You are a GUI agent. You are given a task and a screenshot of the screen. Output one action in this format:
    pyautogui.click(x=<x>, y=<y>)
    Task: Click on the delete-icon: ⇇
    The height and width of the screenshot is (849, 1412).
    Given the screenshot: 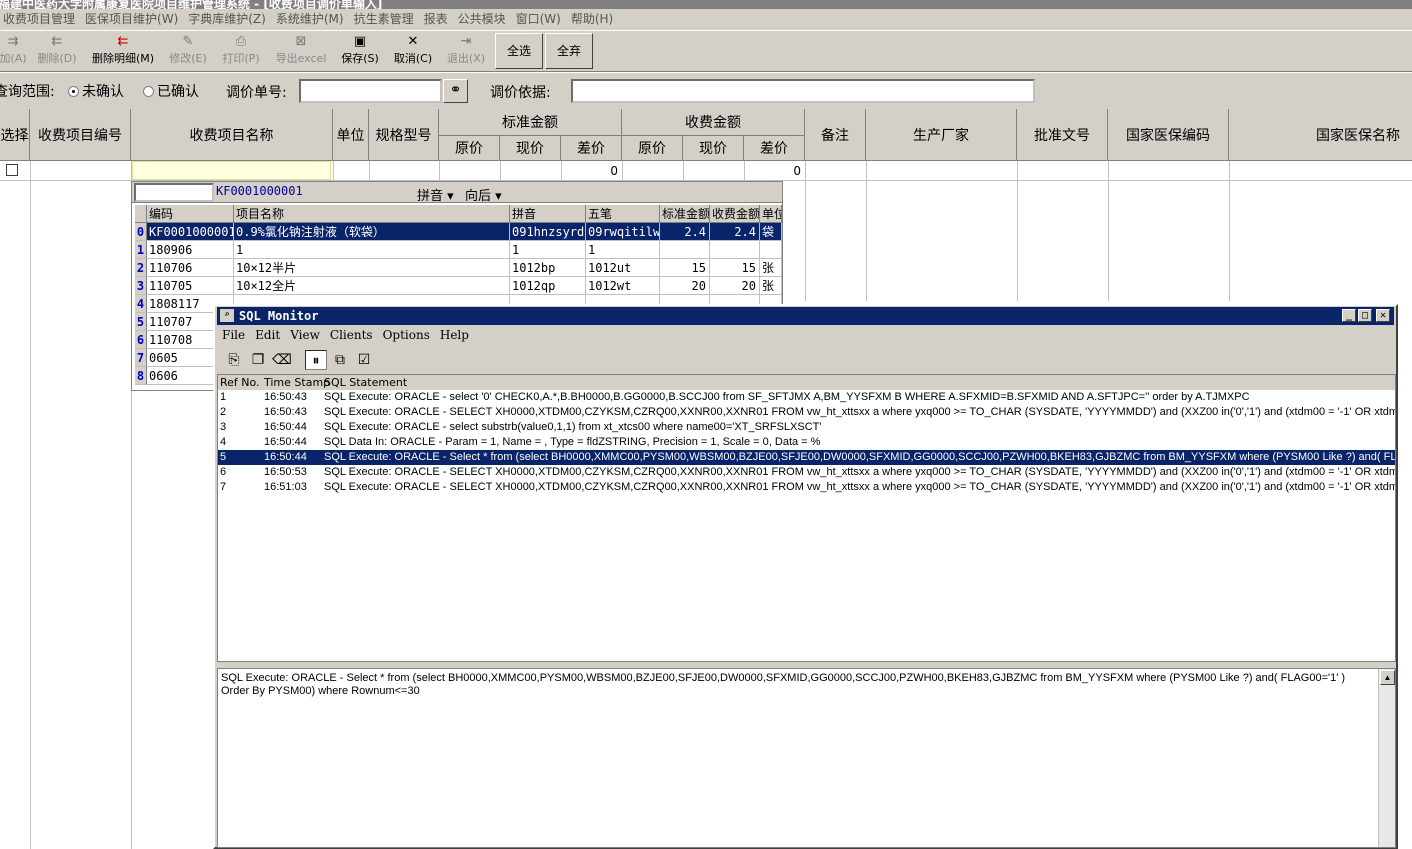 What is the action you would take?
    pyautogui.click(x=57, y=41)
    